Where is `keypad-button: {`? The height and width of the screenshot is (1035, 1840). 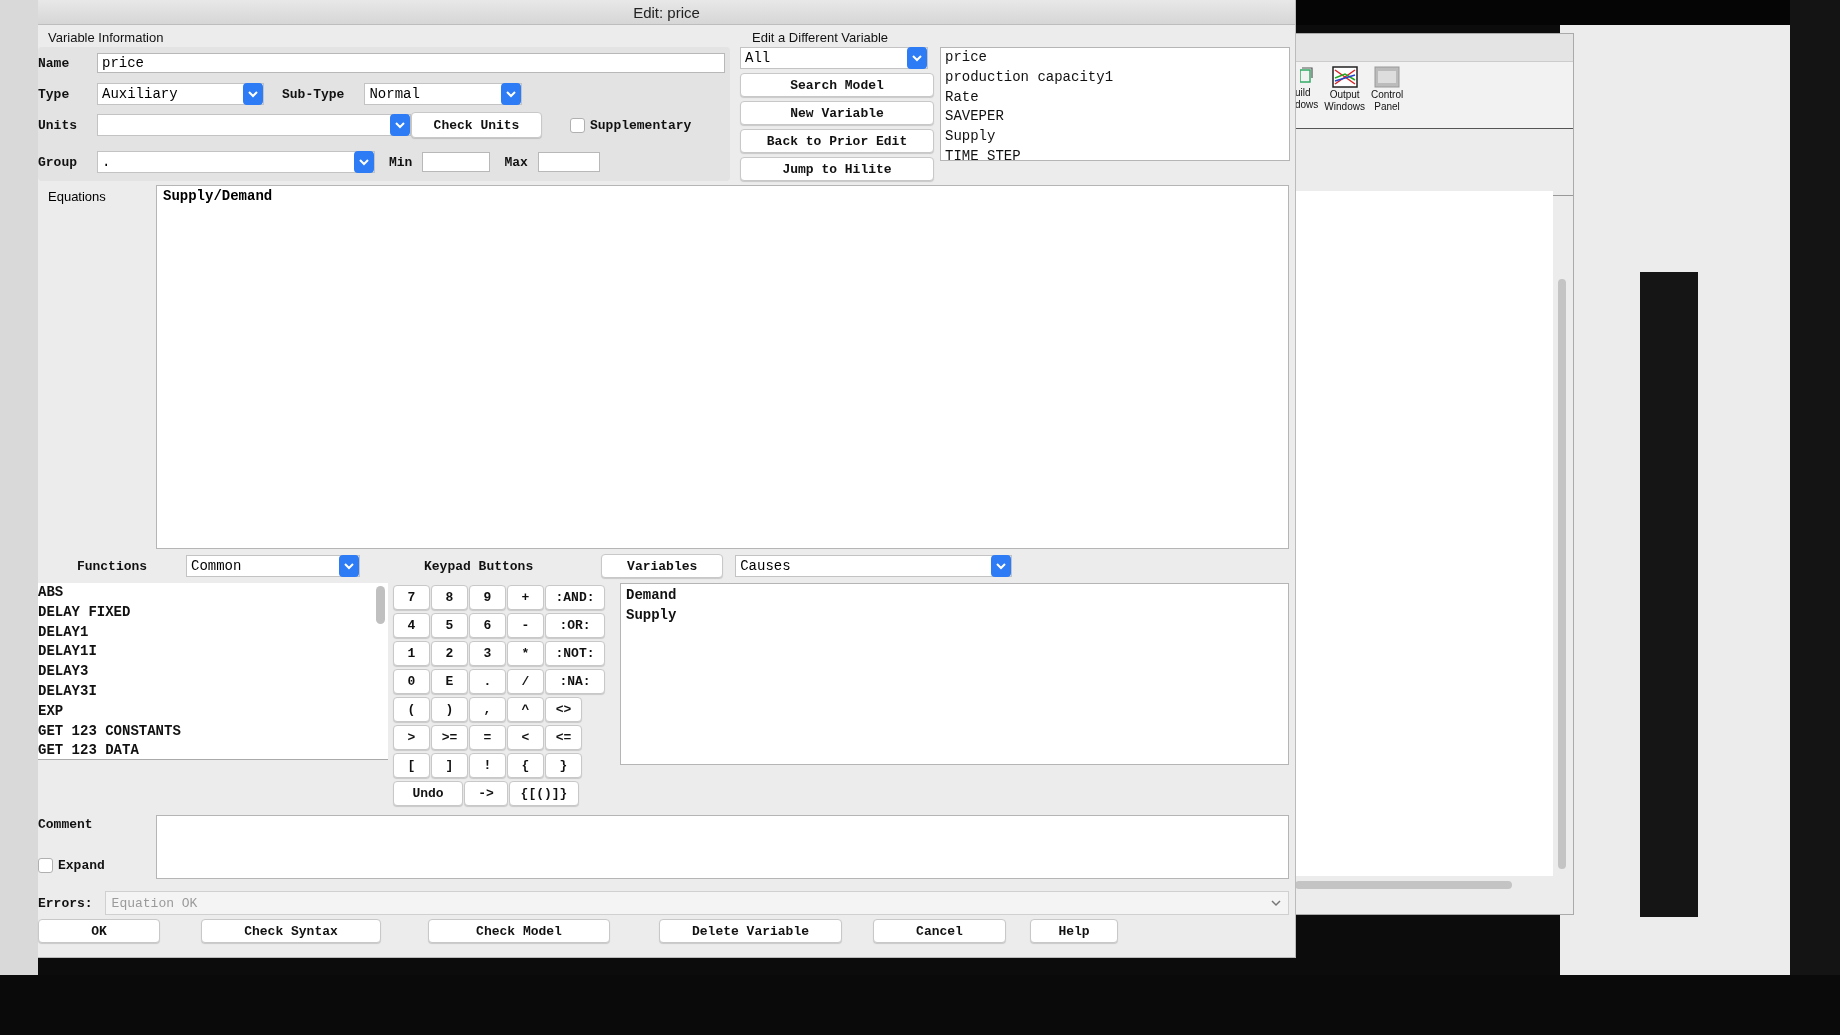
keypad-button: { is located at coordinates (525, 765).